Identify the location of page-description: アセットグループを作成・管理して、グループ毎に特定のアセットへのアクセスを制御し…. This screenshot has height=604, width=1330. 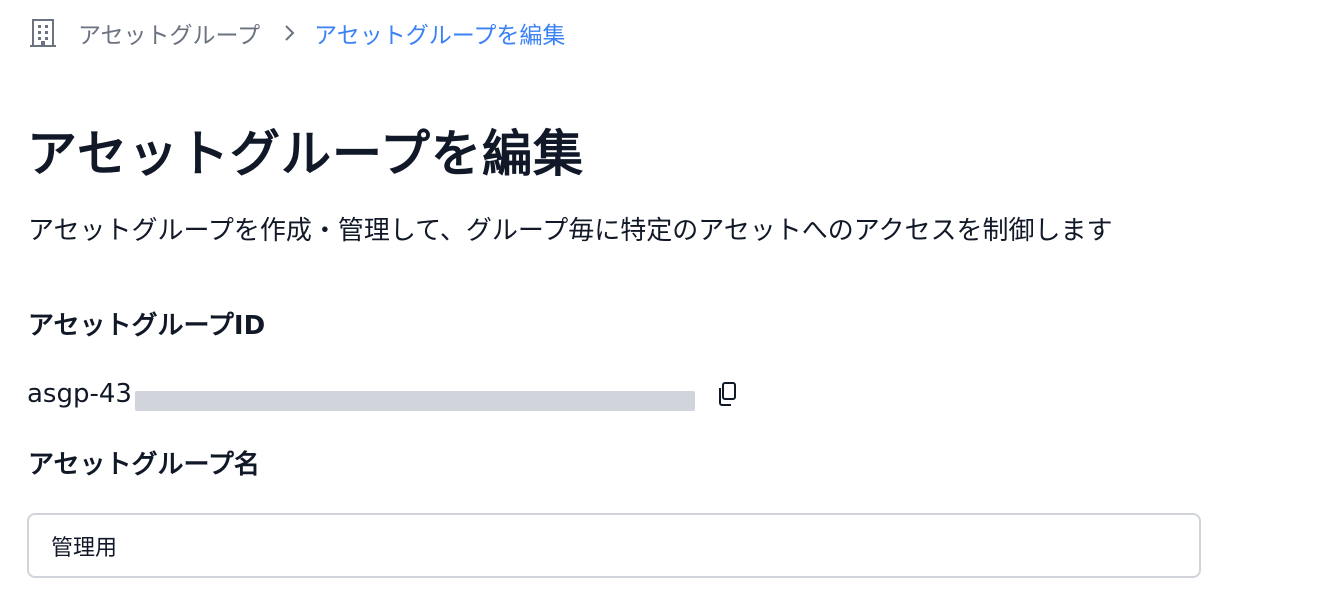
(570, 231).